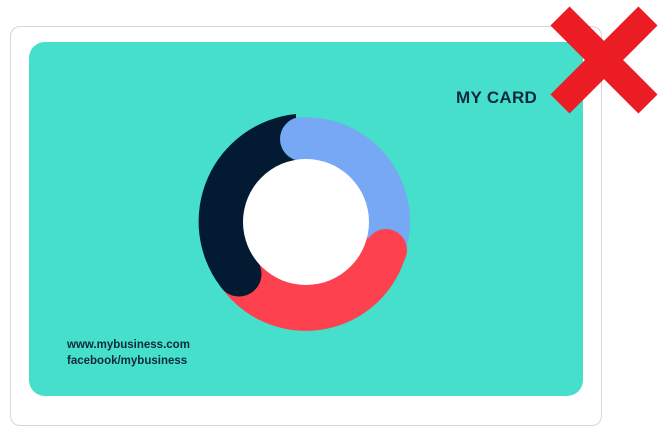 This screenshot has height=426, width=668. I want to click on ring-cap-blue, so click(302, 139).